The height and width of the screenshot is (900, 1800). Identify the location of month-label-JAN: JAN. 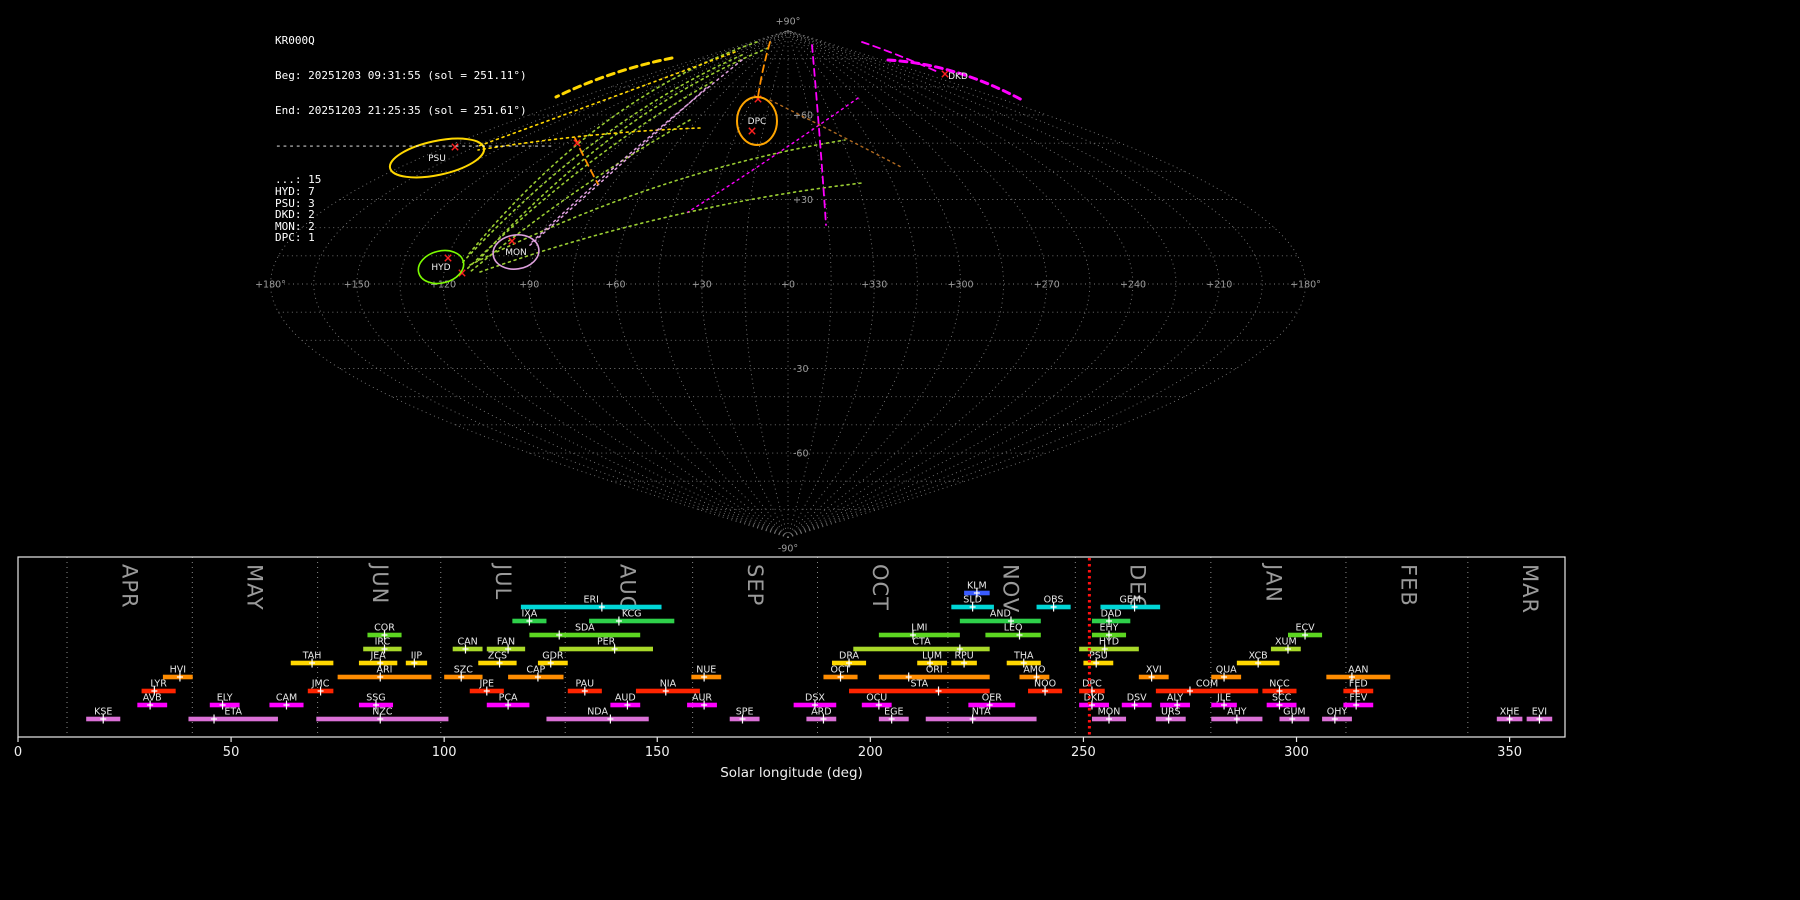
(1273, 582).